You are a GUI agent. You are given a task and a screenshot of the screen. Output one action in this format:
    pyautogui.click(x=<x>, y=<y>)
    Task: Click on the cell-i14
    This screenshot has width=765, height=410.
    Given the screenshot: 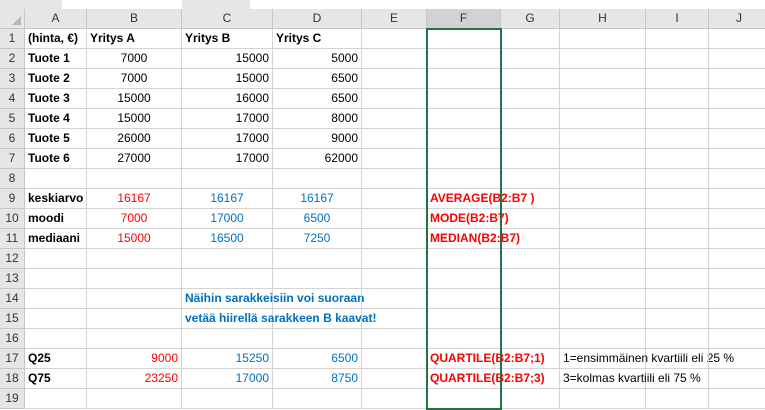 What is the action you would take?
    pyautogui.click(x=677, y=299)
    